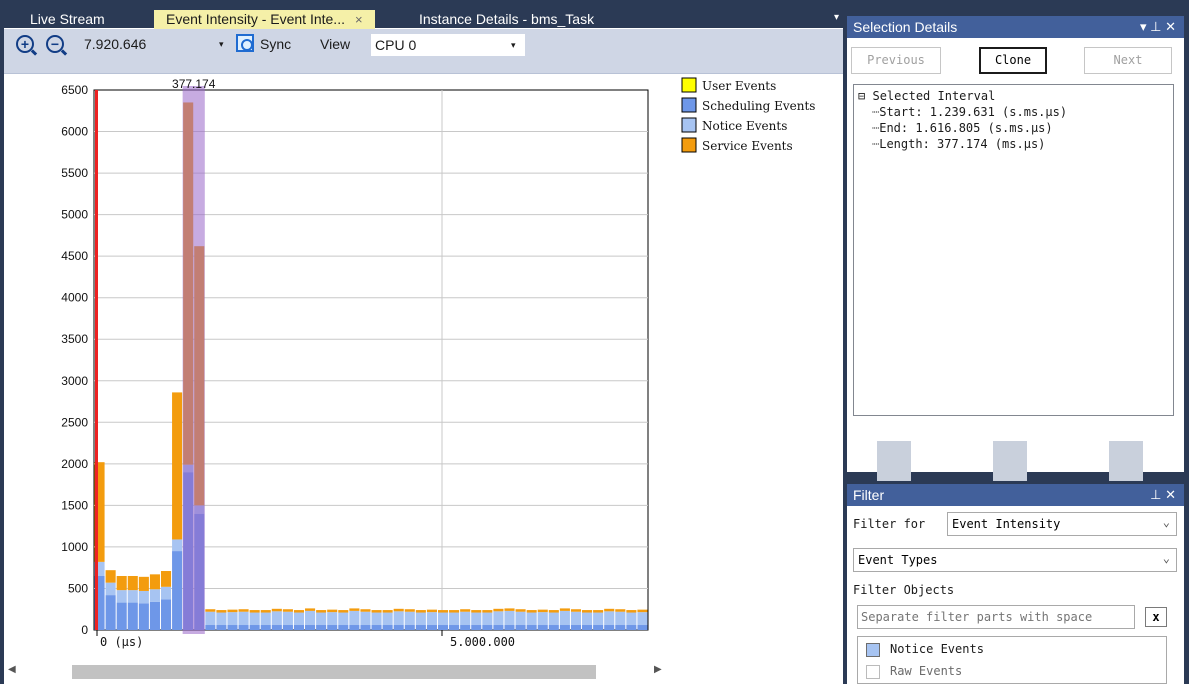 This screenshot has height=684, width=1189. I want to click on x-tick-label: 5.000.000, so click(482, 642).